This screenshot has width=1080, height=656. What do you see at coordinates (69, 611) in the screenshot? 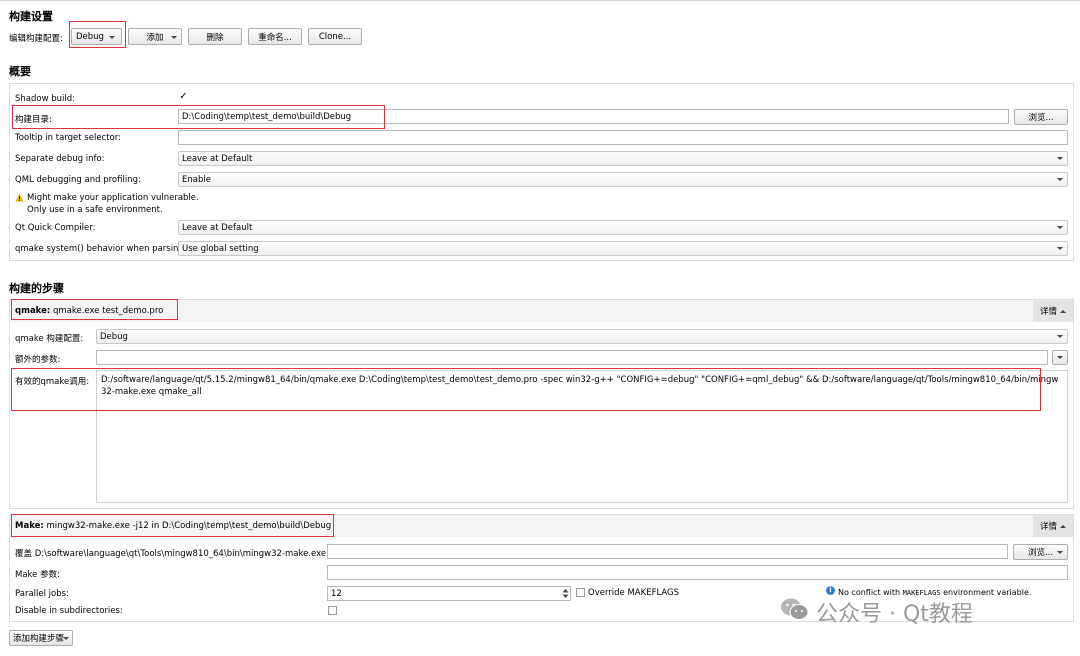
I see `disable-subdirs-label: Disable in subdirectories:` at bounding box center [69, 611].